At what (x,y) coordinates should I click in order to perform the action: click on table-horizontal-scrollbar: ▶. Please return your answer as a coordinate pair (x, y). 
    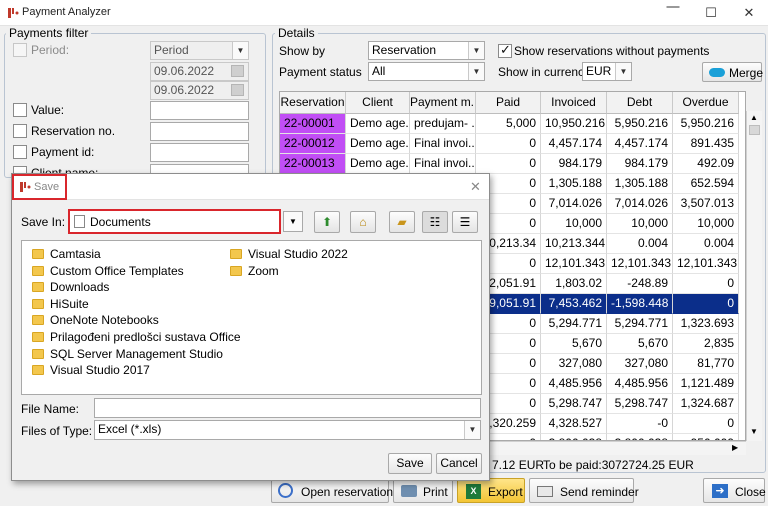
    Looking at the image, I should click on (618, 448).